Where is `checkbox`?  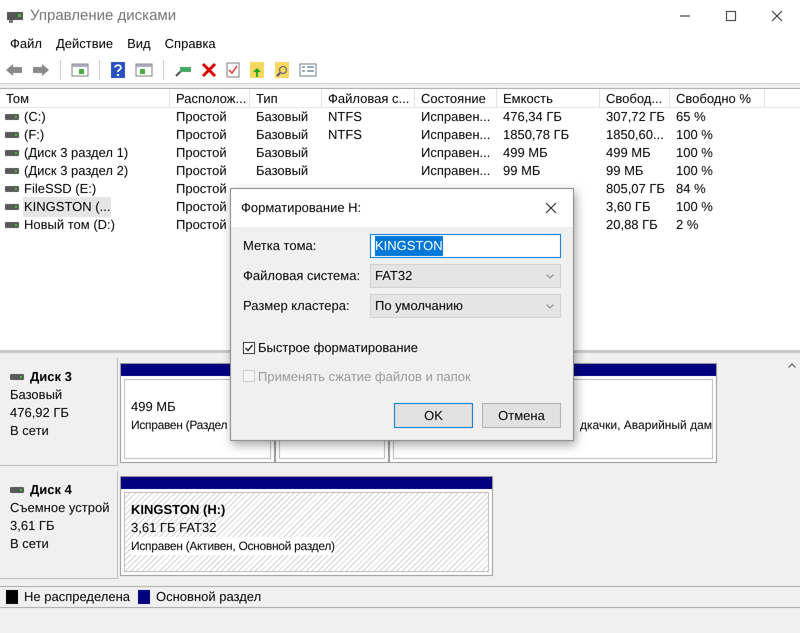 checkbox is located at coordinates (249, 348).